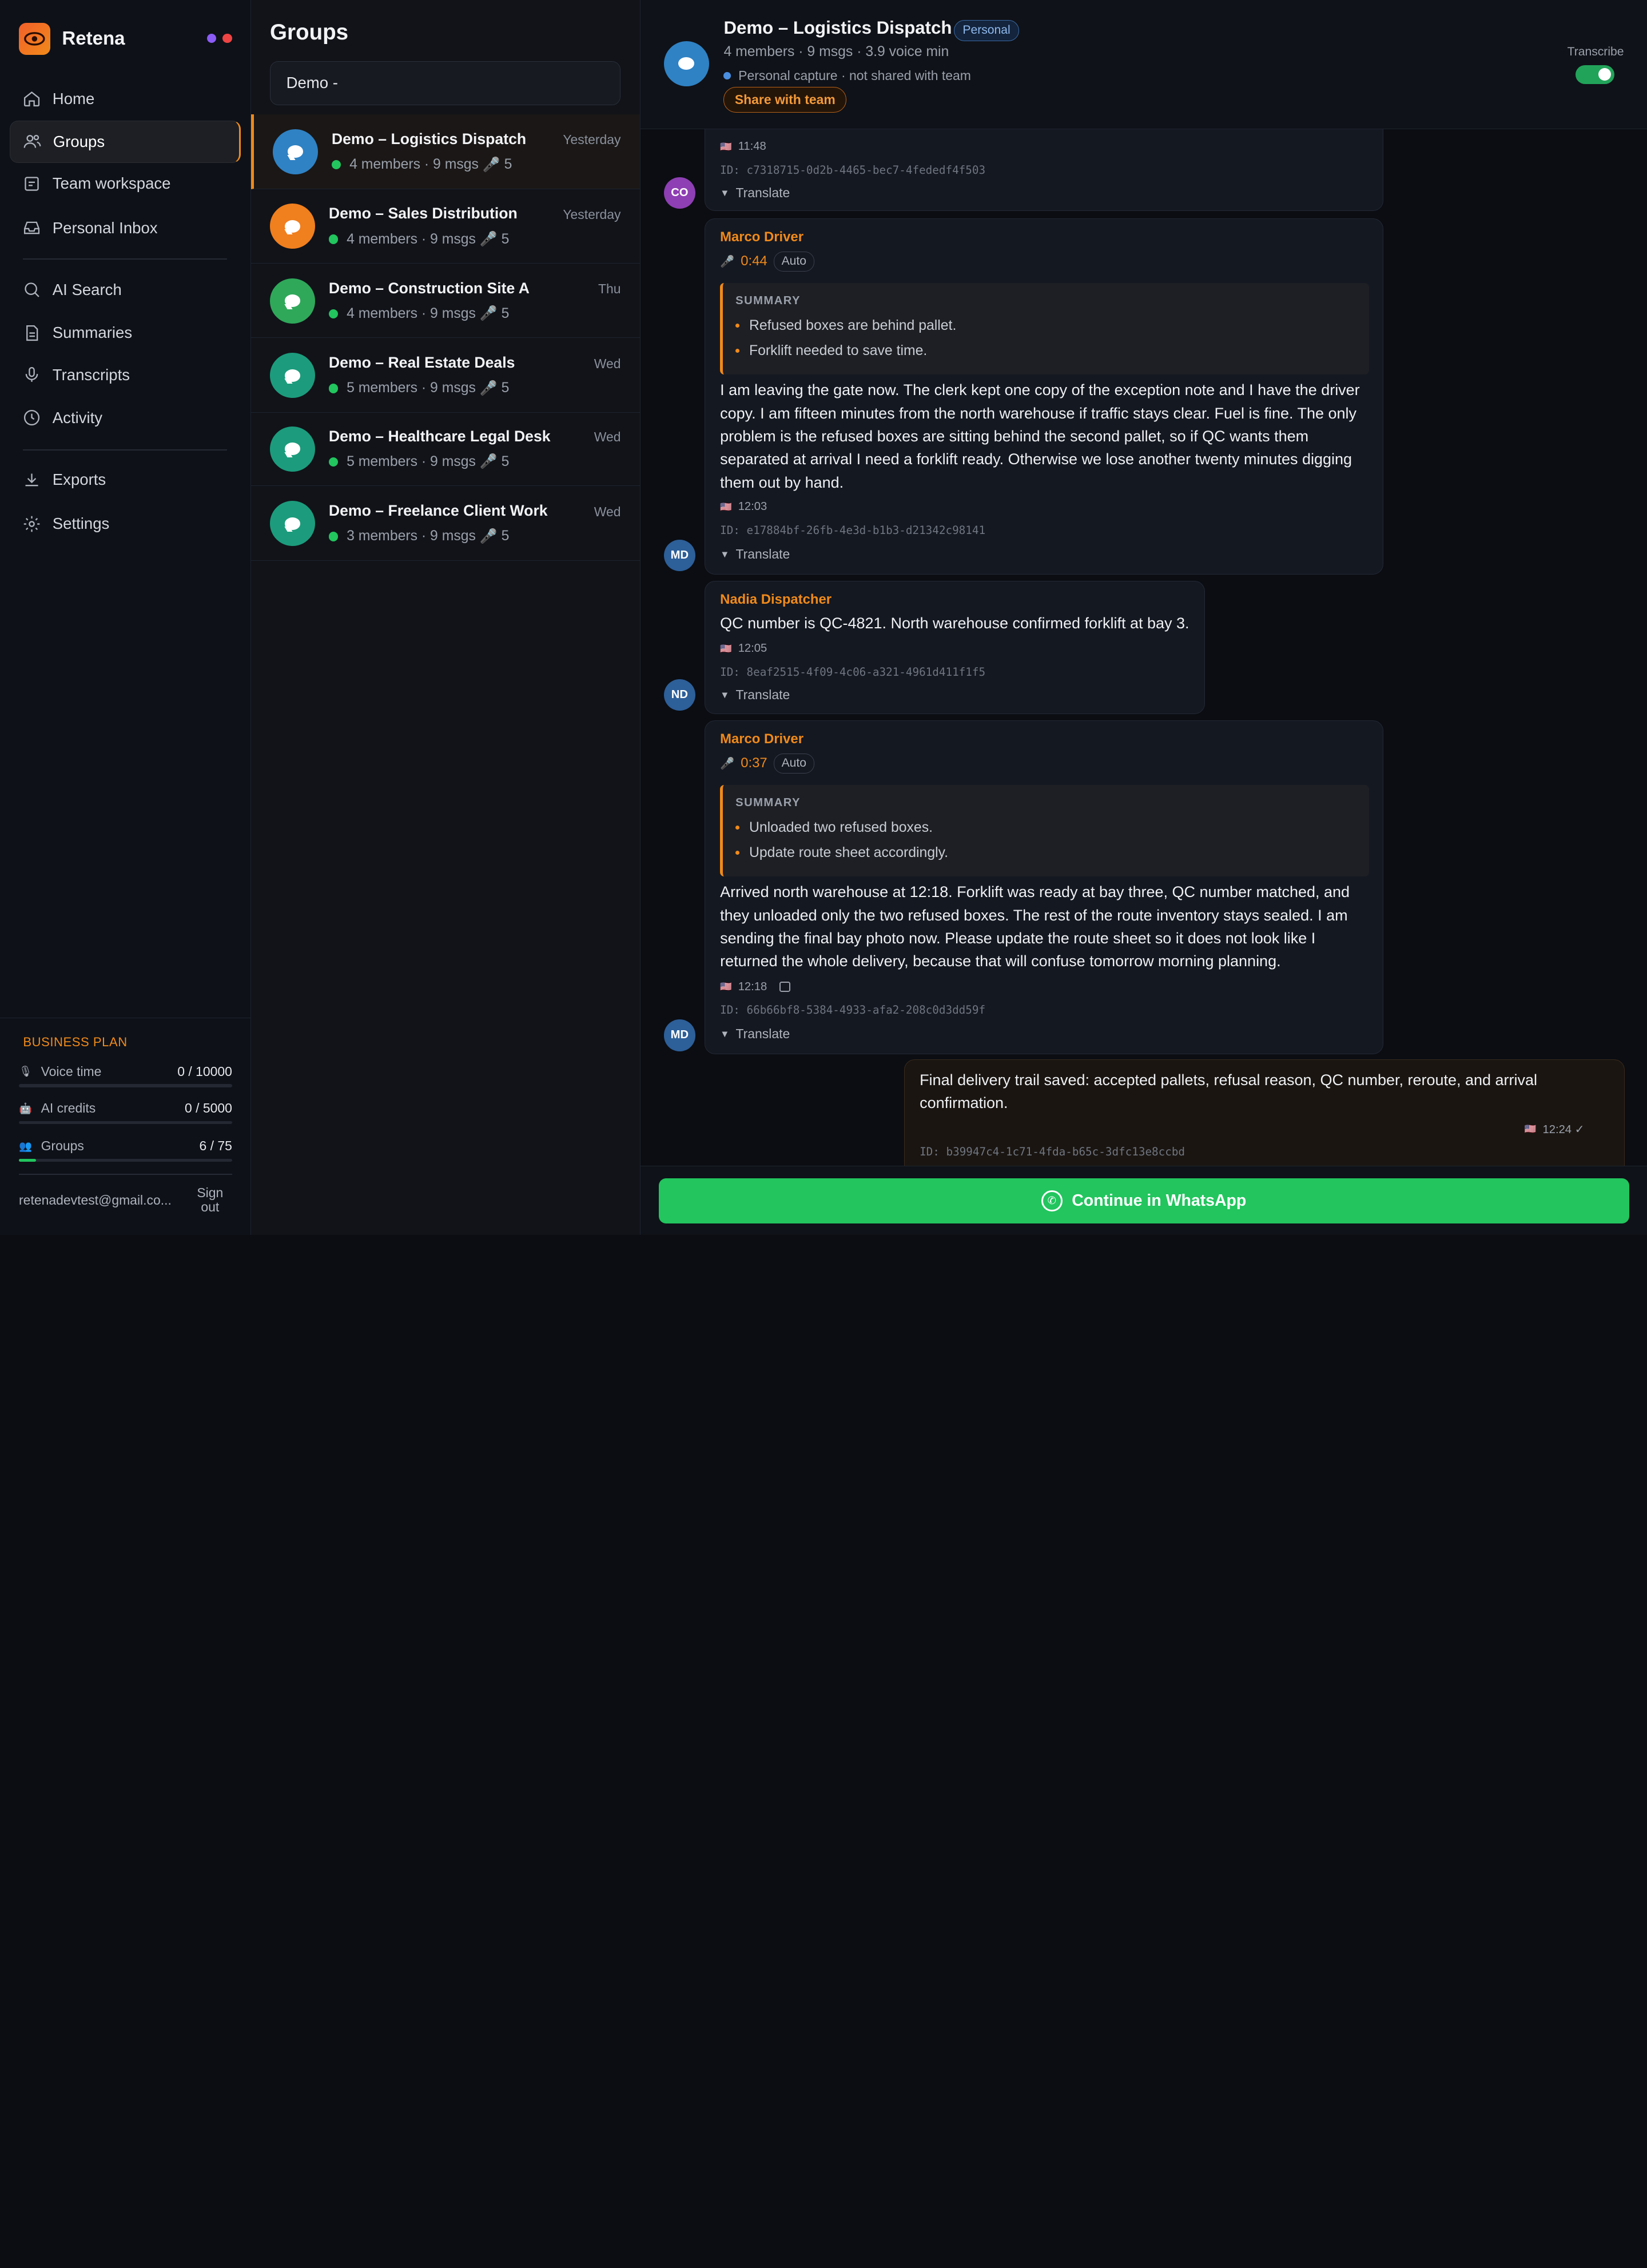  Describe the element at coordinates (79, 480) in the screenshot. I see `nav-exports-label: Exports` at that location.